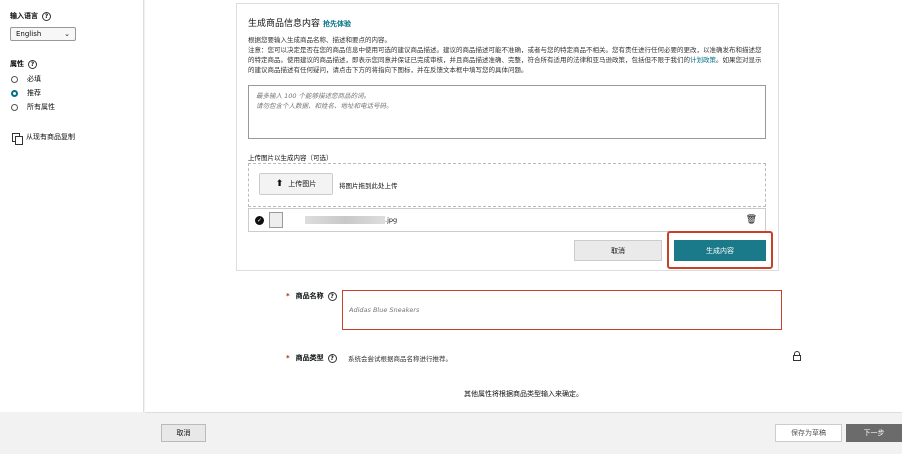  What do you see at coordinates (507, 220) in the screenshot?
I see `uploaded-file-row: ✓ .jpg 🗑` at bounding box center [507, 220].